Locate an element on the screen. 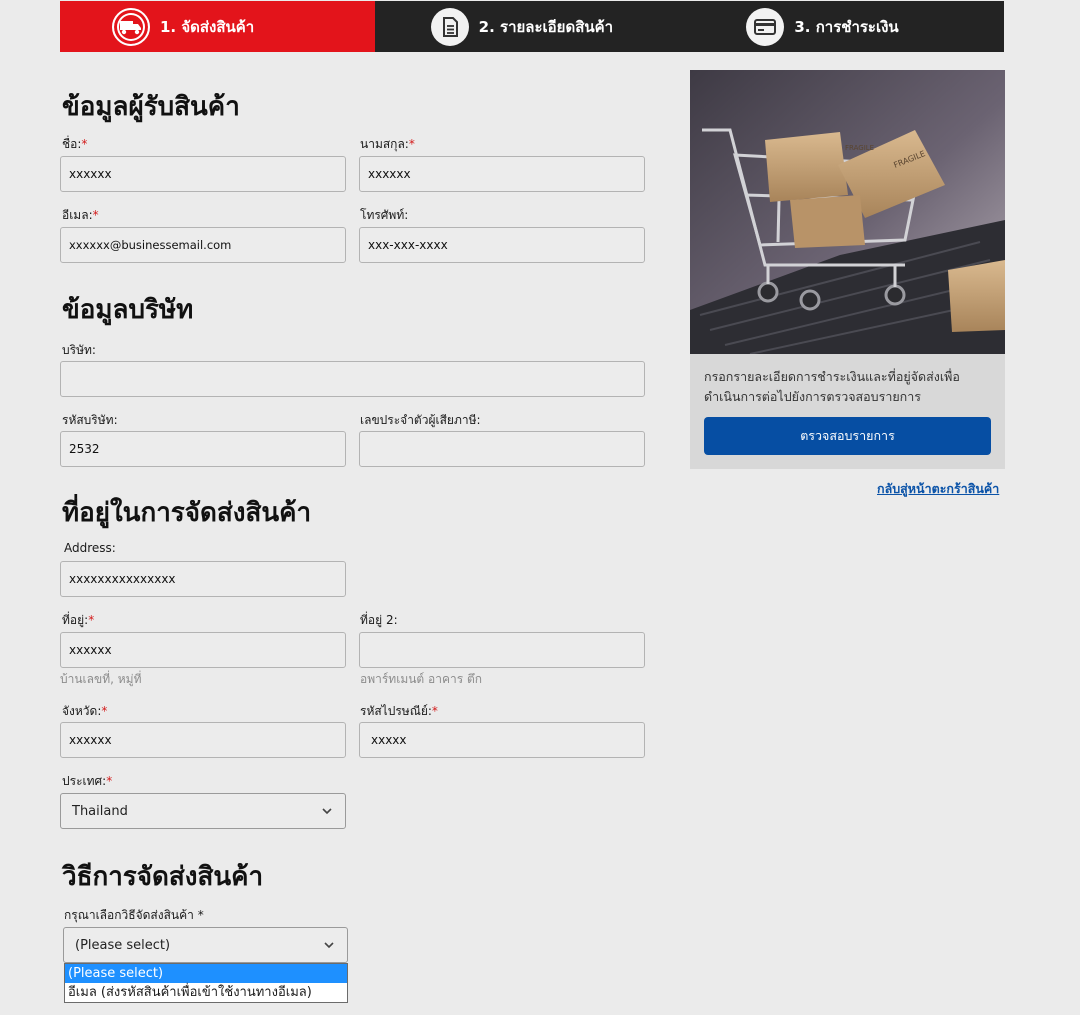 The width and height of the screenshot is (1080, 1015). tax-id-label: เลขประจำตัวผู้เสียภาษี: is located at coordinates (420, 420).